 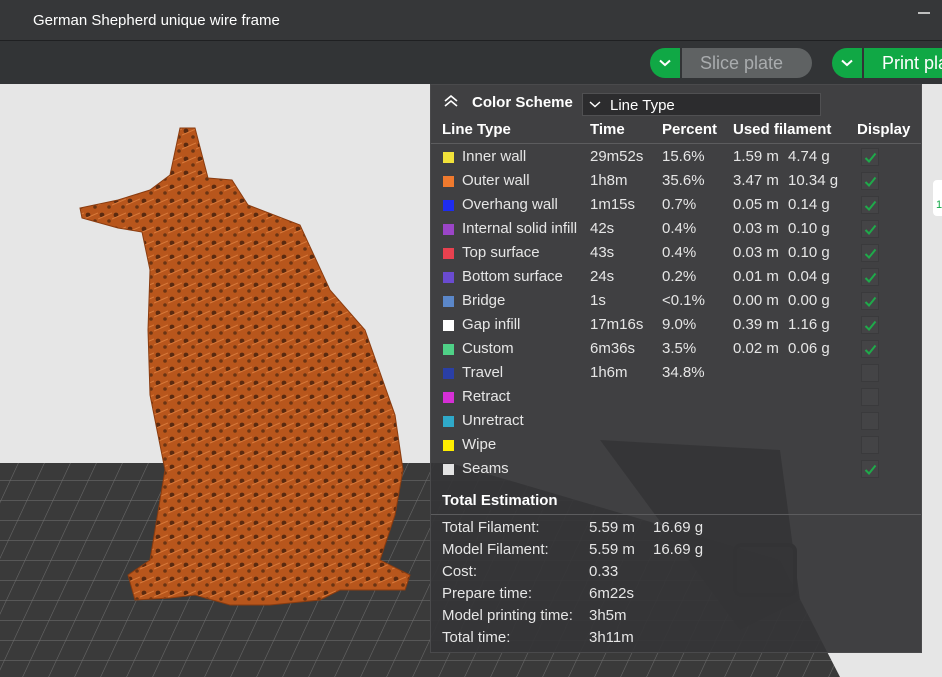 What do you see at coordinates (612, 593) in the screenshot?
I see `total-value-1: 6m22s` at bounding box center [612, 593].